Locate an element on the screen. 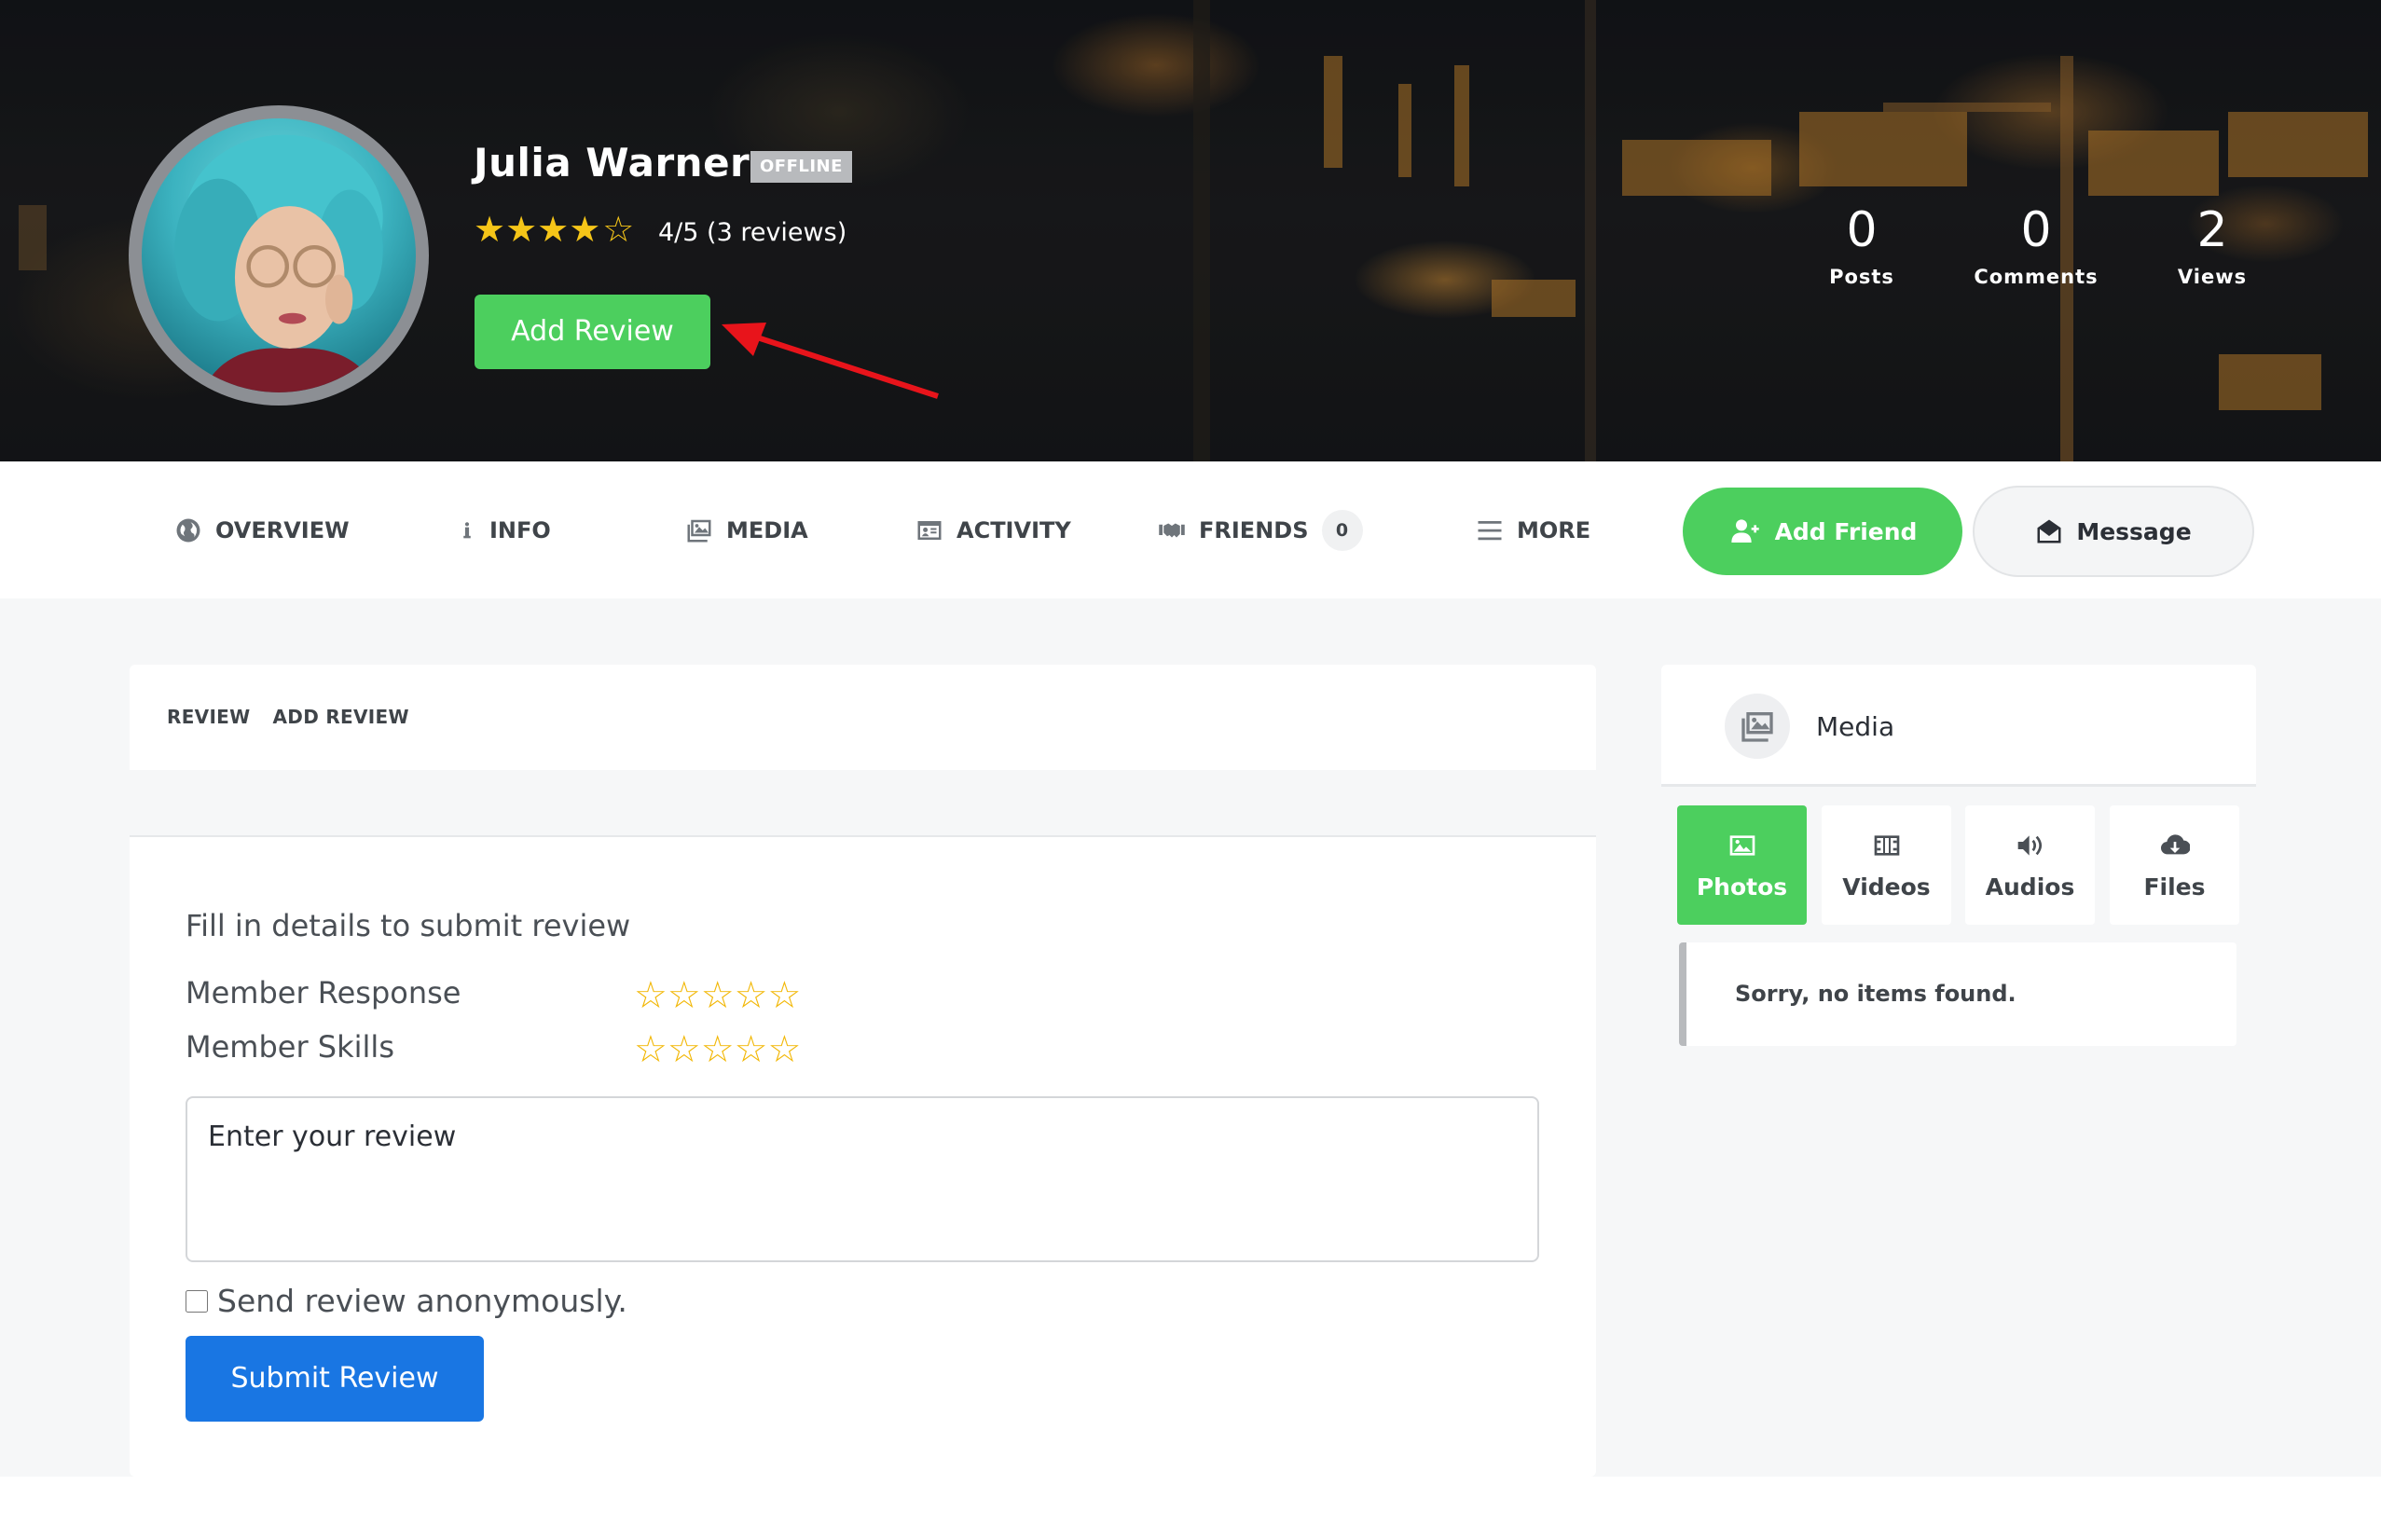 This screenshot has height=1540, width=2381. nav-item-overview: OVERVIEW is located at coordinates (262, 529).